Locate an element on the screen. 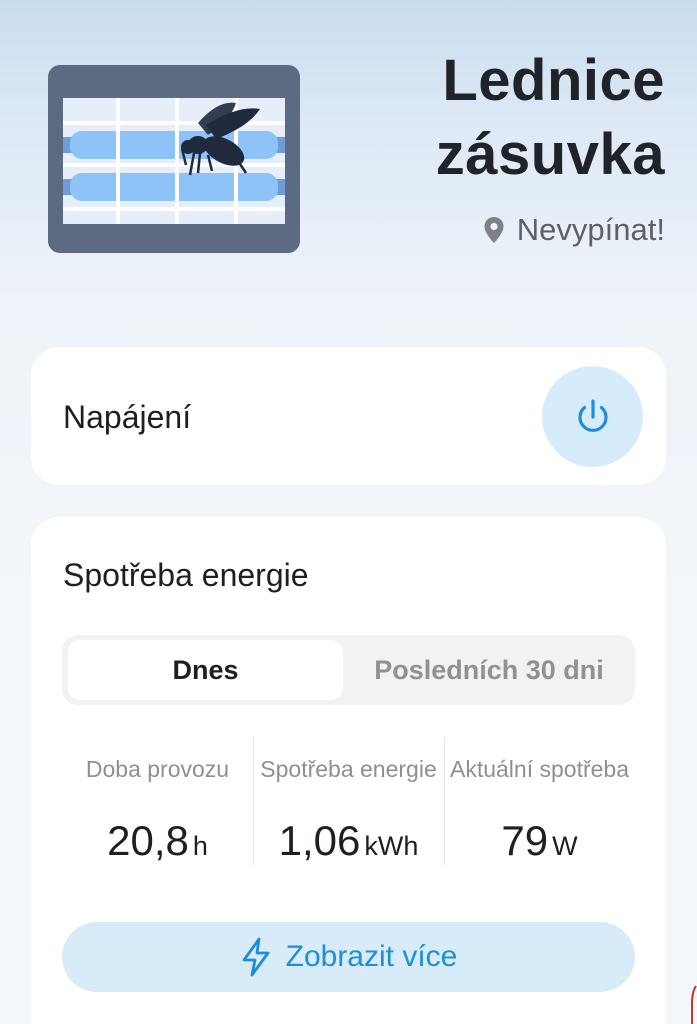 This screenshot has width=697, height=1024. stat-number: 20,8 is located at coordinates (148, 840).